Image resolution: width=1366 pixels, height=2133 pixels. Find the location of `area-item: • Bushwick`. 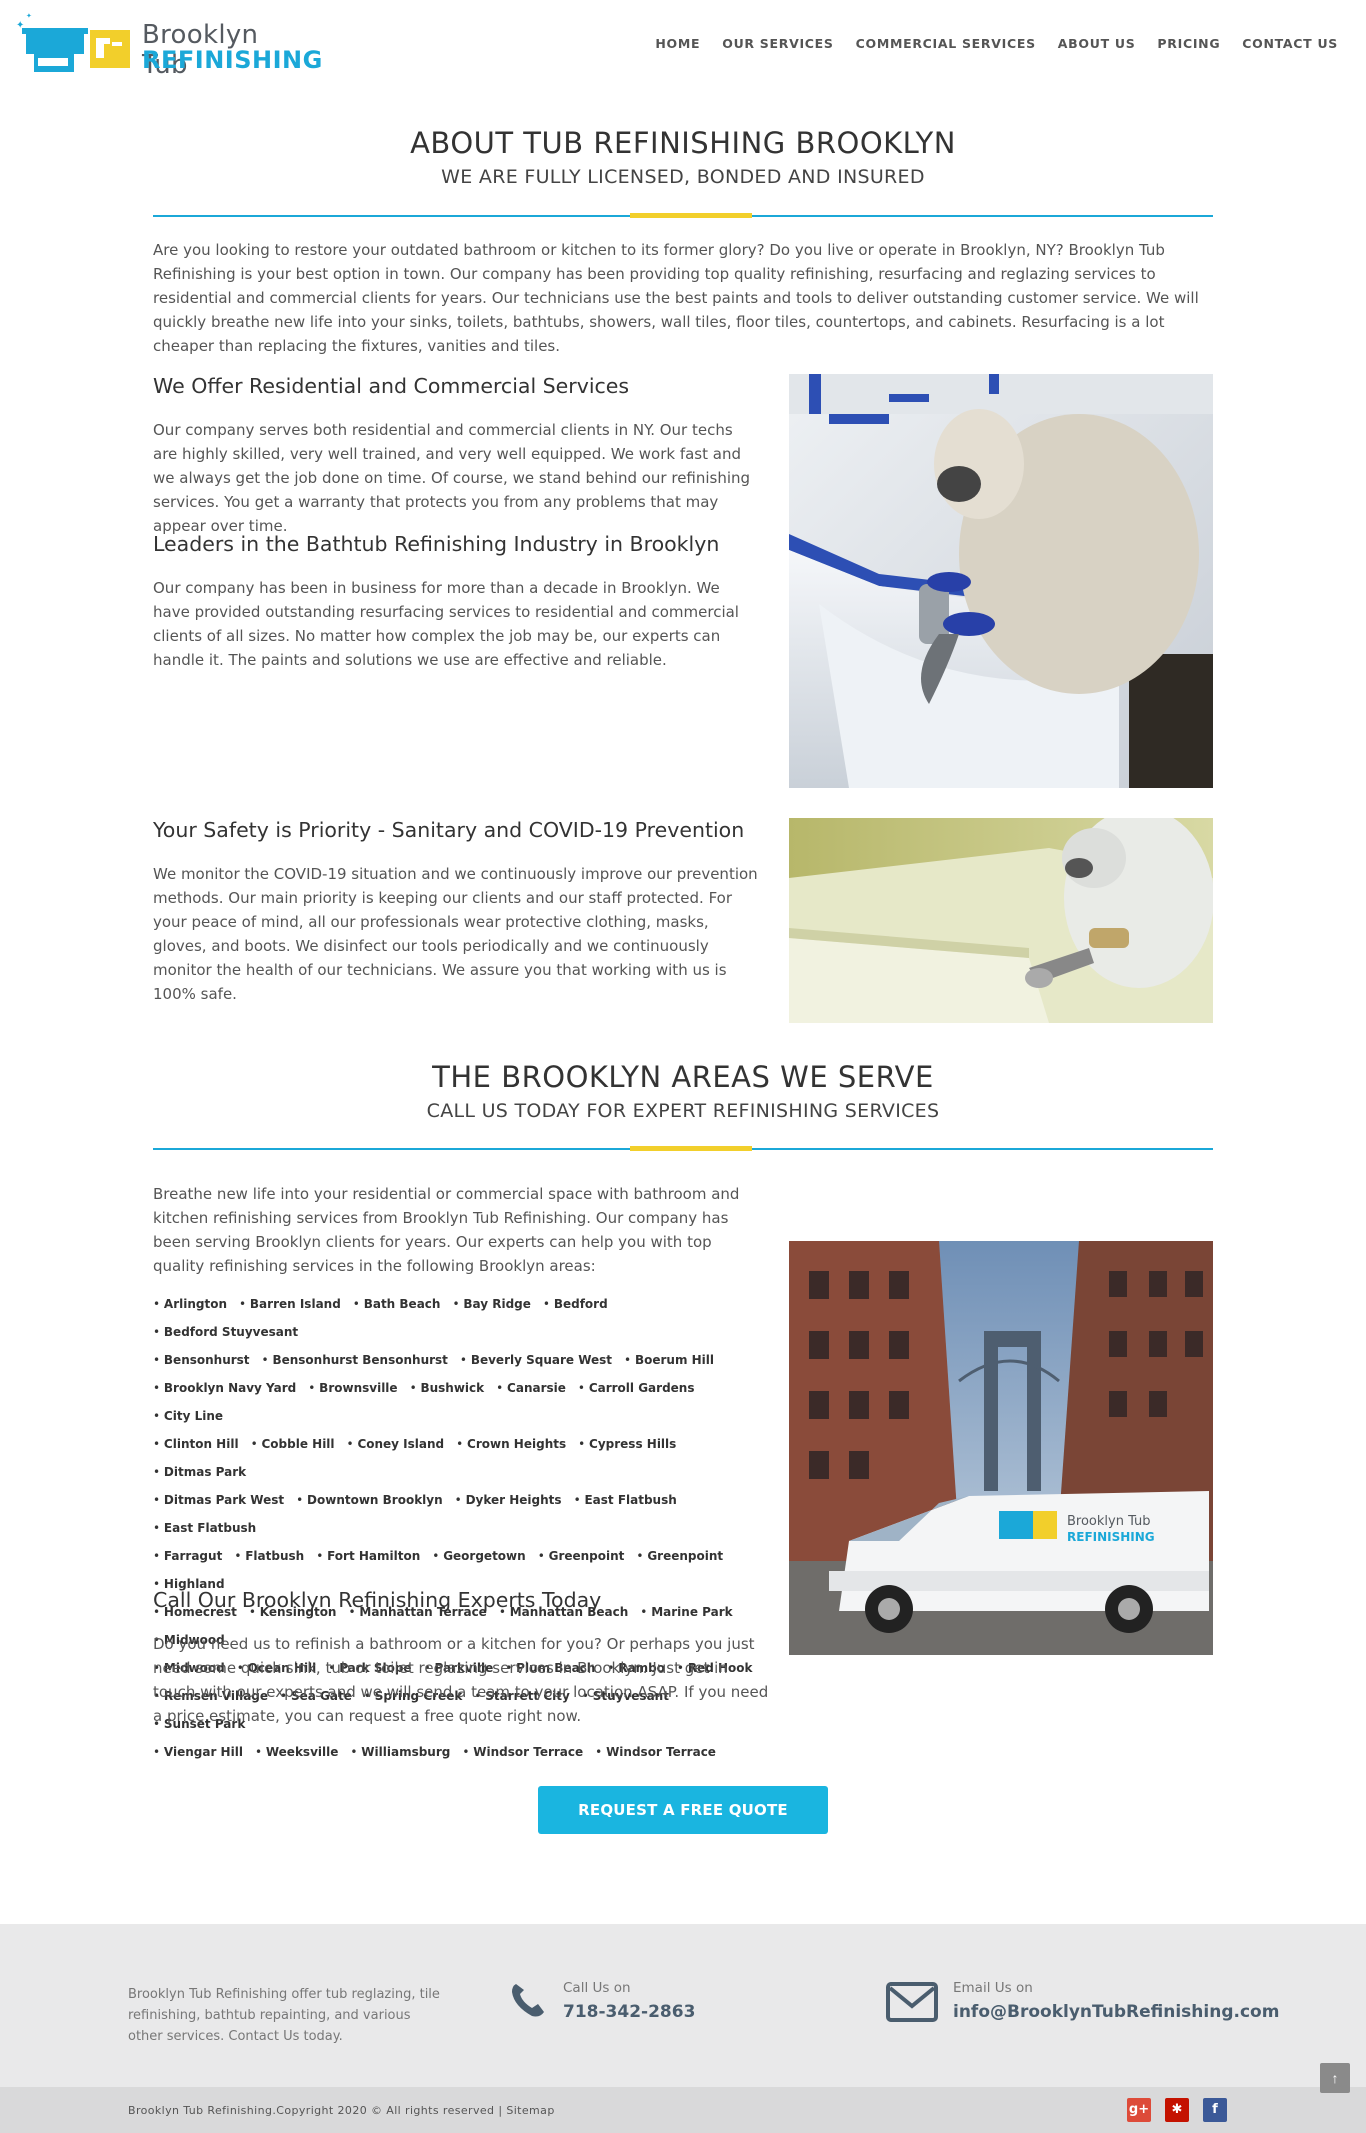

area-item: • Bushwick is located at coordinates (447, 1388).